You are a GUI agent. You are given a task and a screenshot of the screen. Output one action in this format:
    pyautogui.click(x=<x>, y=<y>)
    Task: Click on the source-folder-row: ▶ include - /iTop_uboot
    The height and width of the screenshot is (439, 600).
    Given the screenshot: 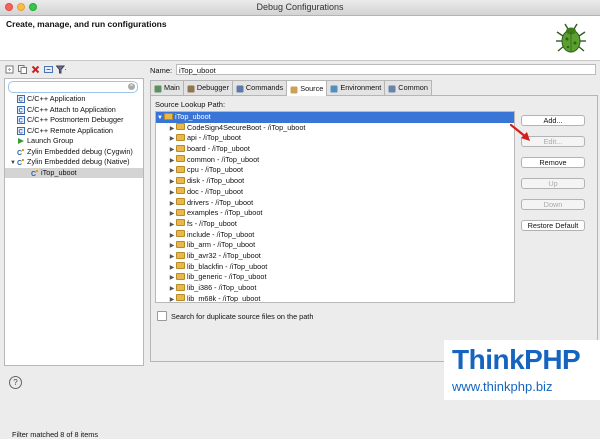 What is the action you would take?
    pyautogui.click(x=335, y=235)
    